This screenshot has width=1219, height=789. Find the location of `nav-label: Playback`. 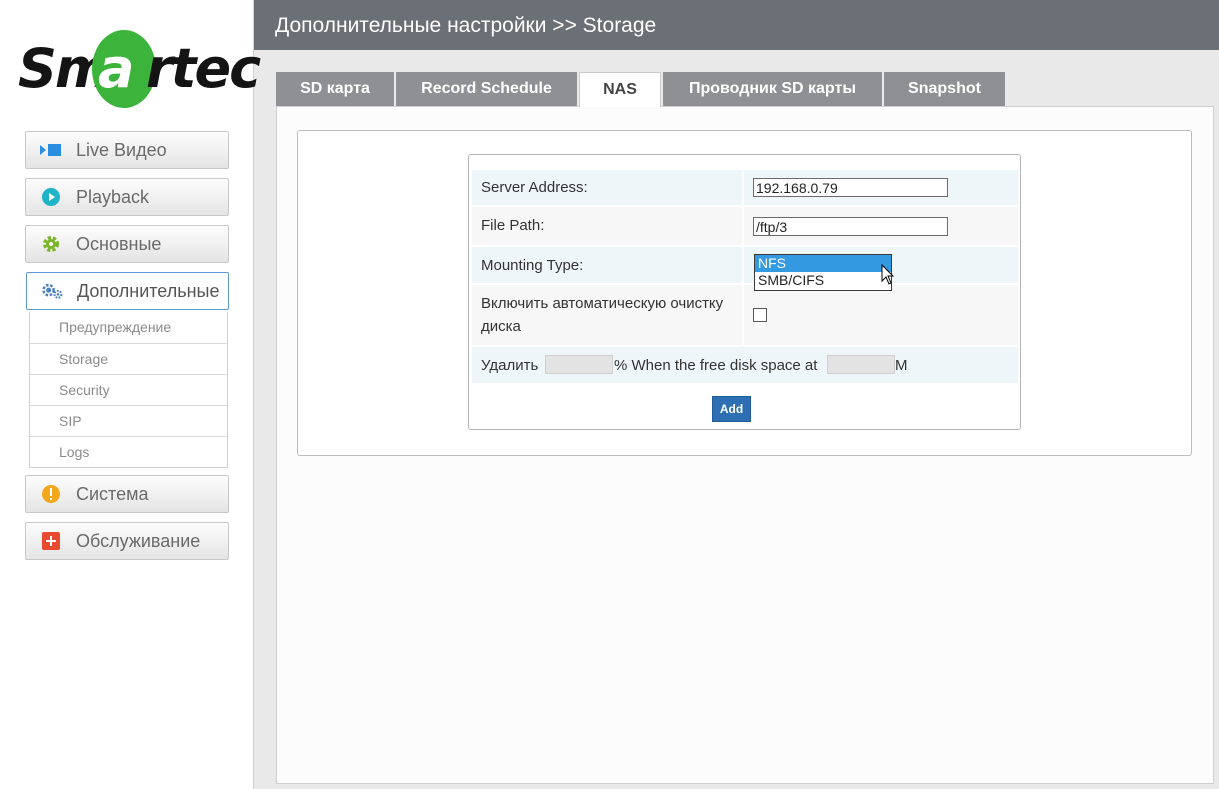

nav-label: Playback is located at coordinates (113, 196).